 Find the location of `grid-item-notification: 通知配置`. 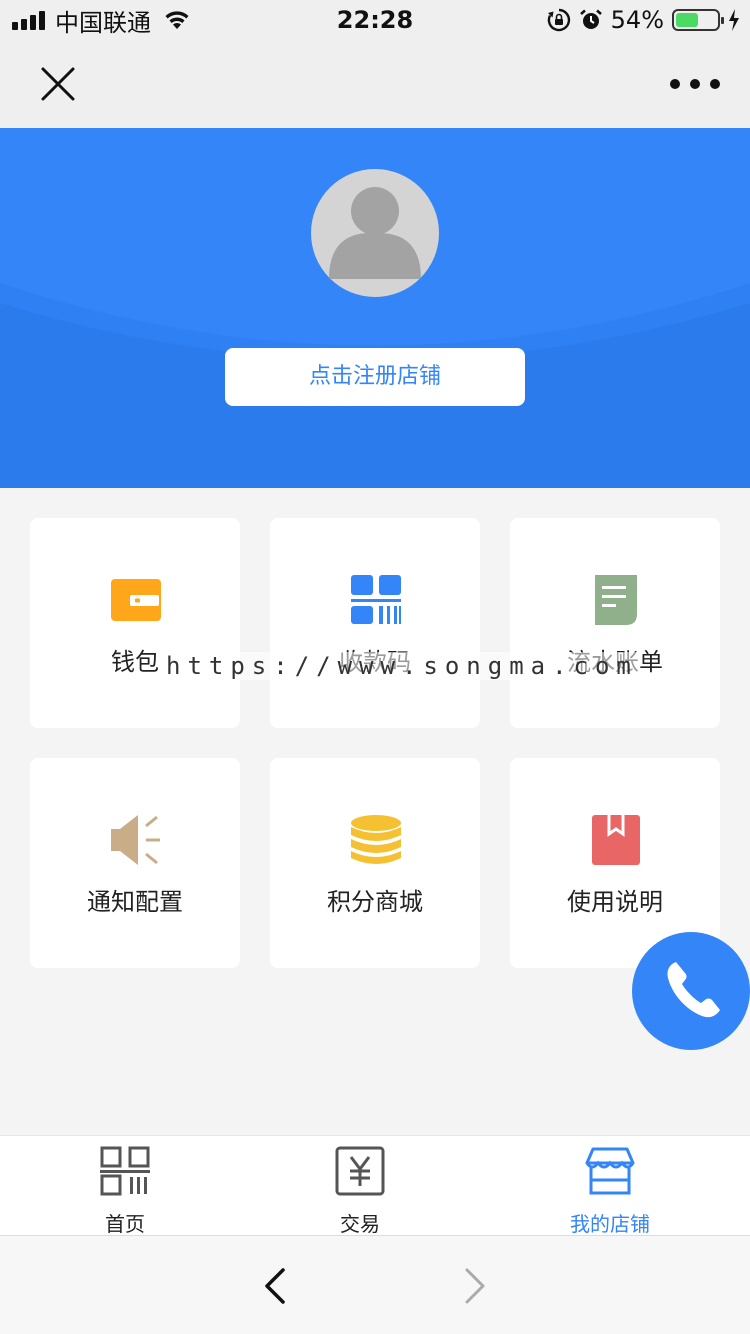

grid-item-notification: 通知配置 is located at coordinates (135, 863).